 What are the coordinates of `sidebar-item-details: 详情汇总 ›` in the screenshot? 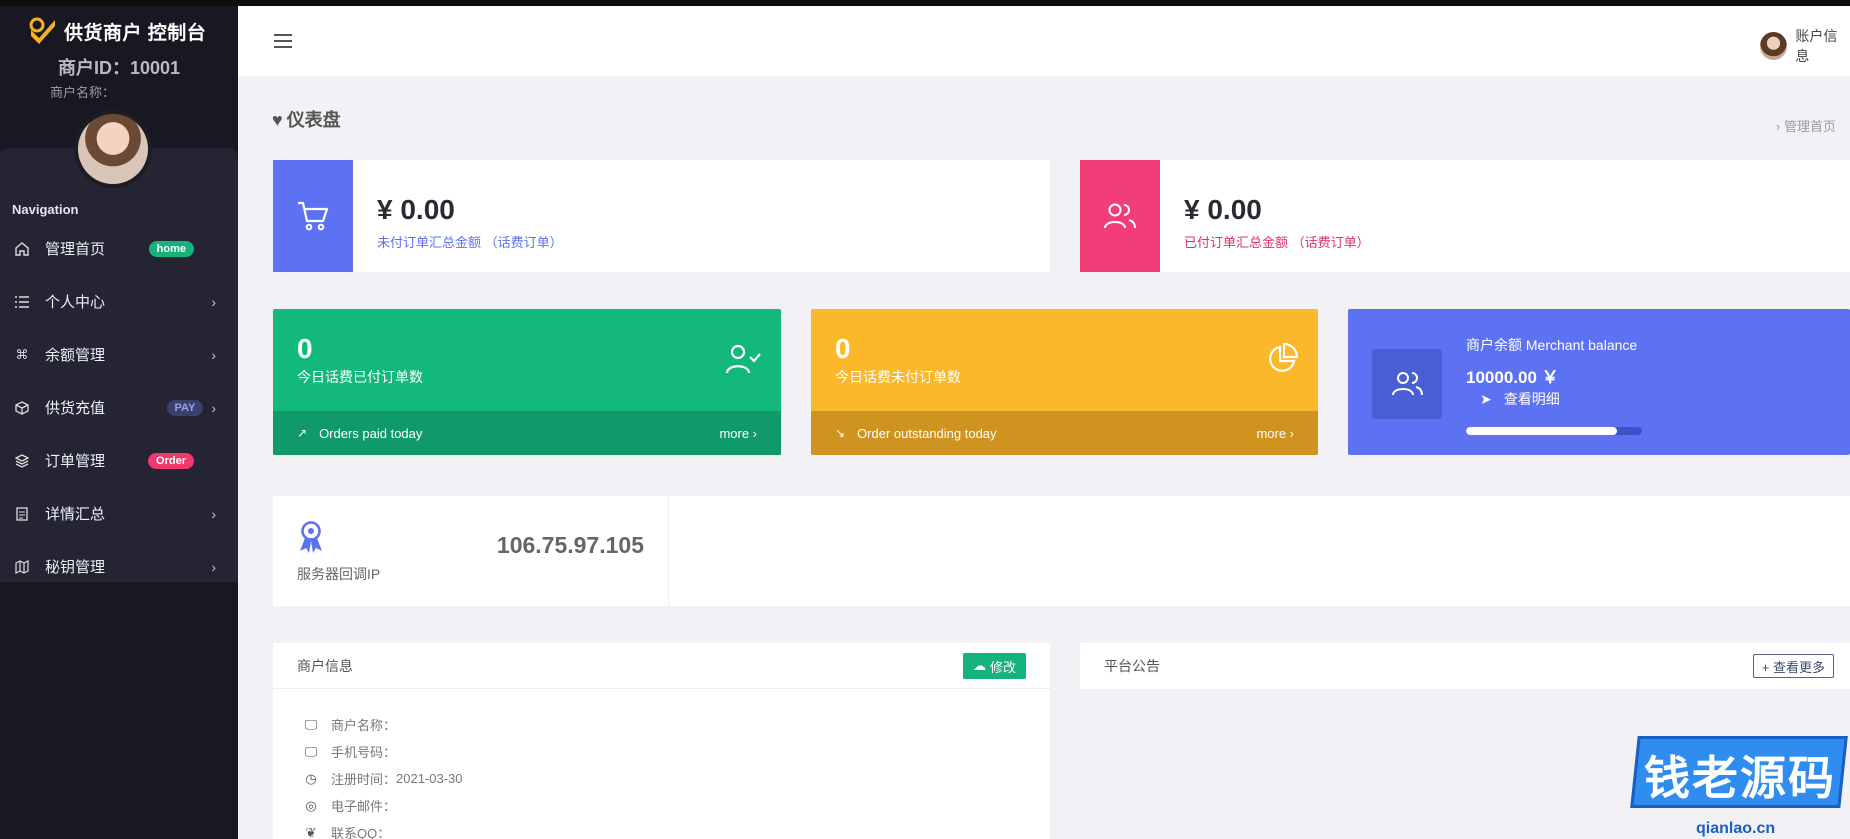 It's located at (119, 513).